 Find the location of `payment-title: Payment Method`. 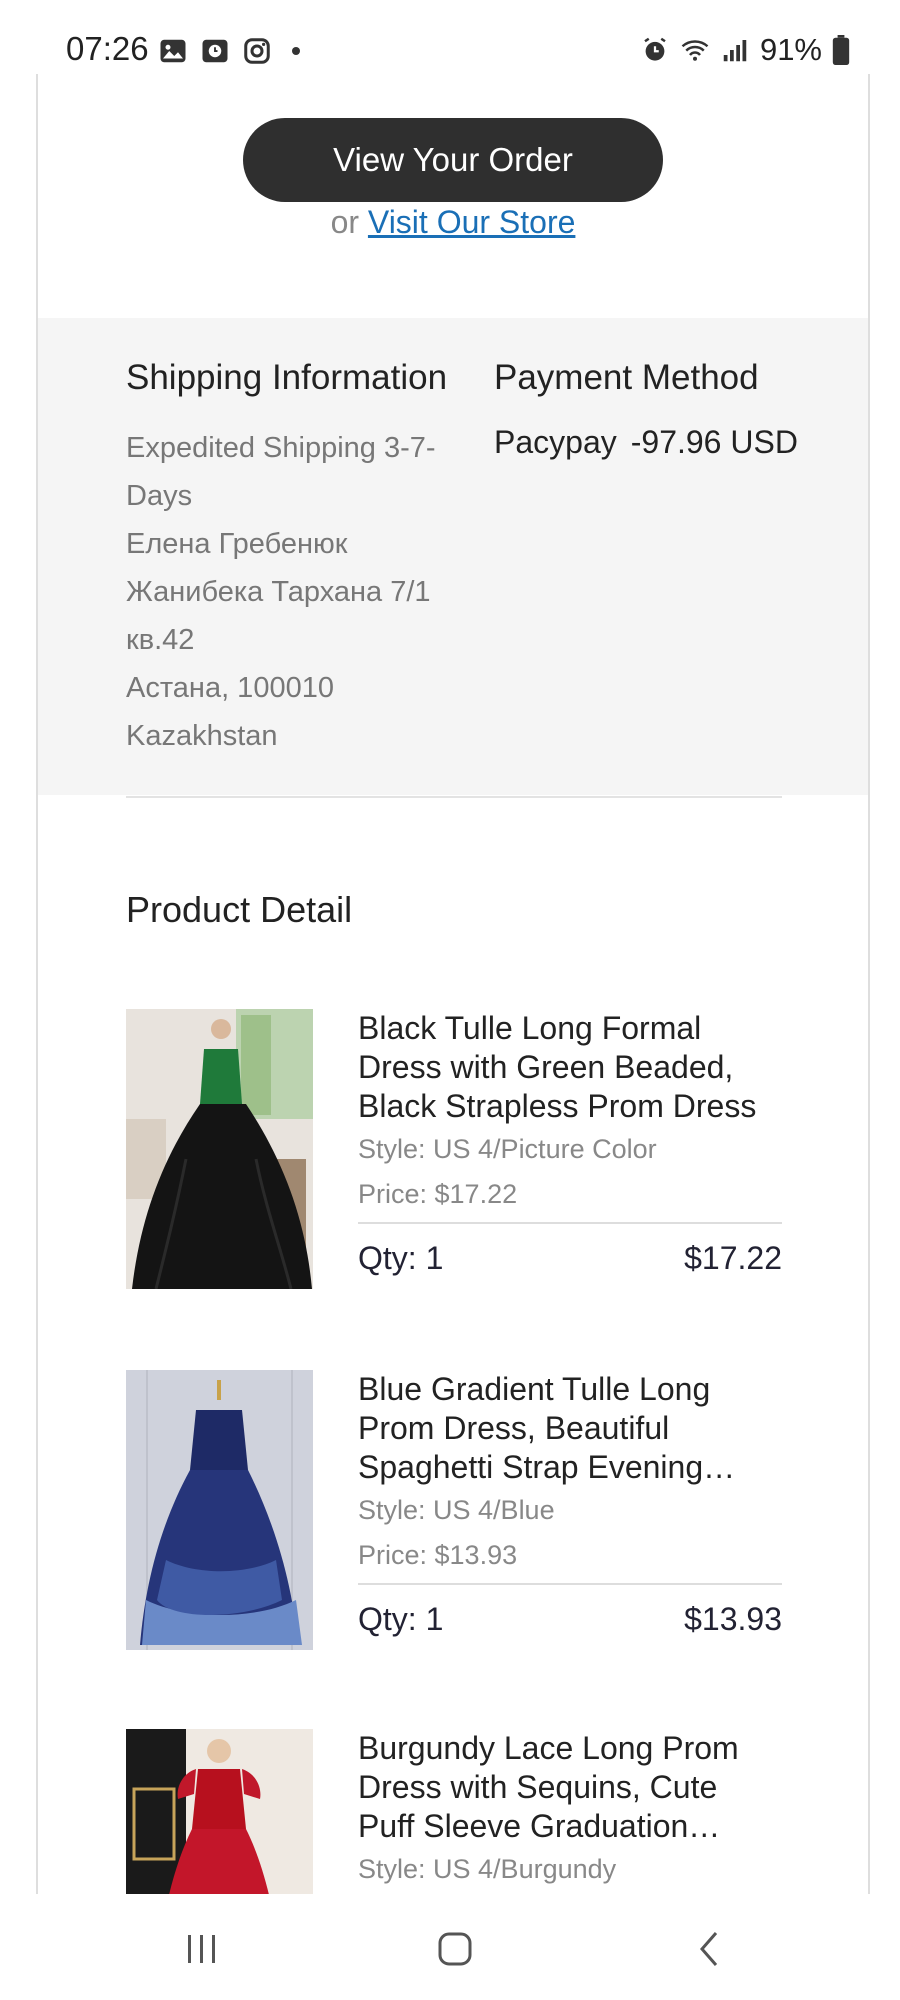

payment-title: Payment Method is located at coordinates (626, 377).